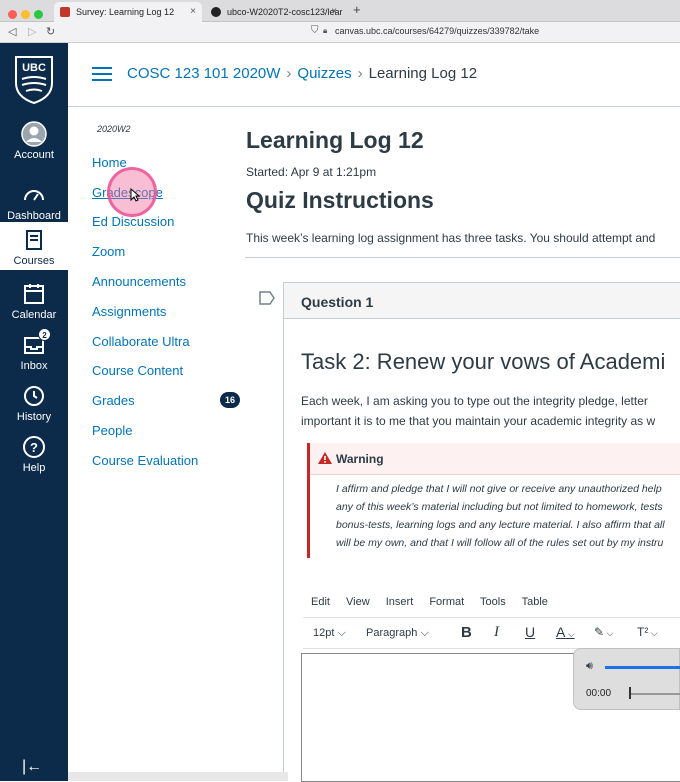 This screenshot has width=680, height=782. What do you see at coordinates (493, 602) in the screenshot?
I see `editor-menu-tools: Tools` at bounding box center [493, 602].